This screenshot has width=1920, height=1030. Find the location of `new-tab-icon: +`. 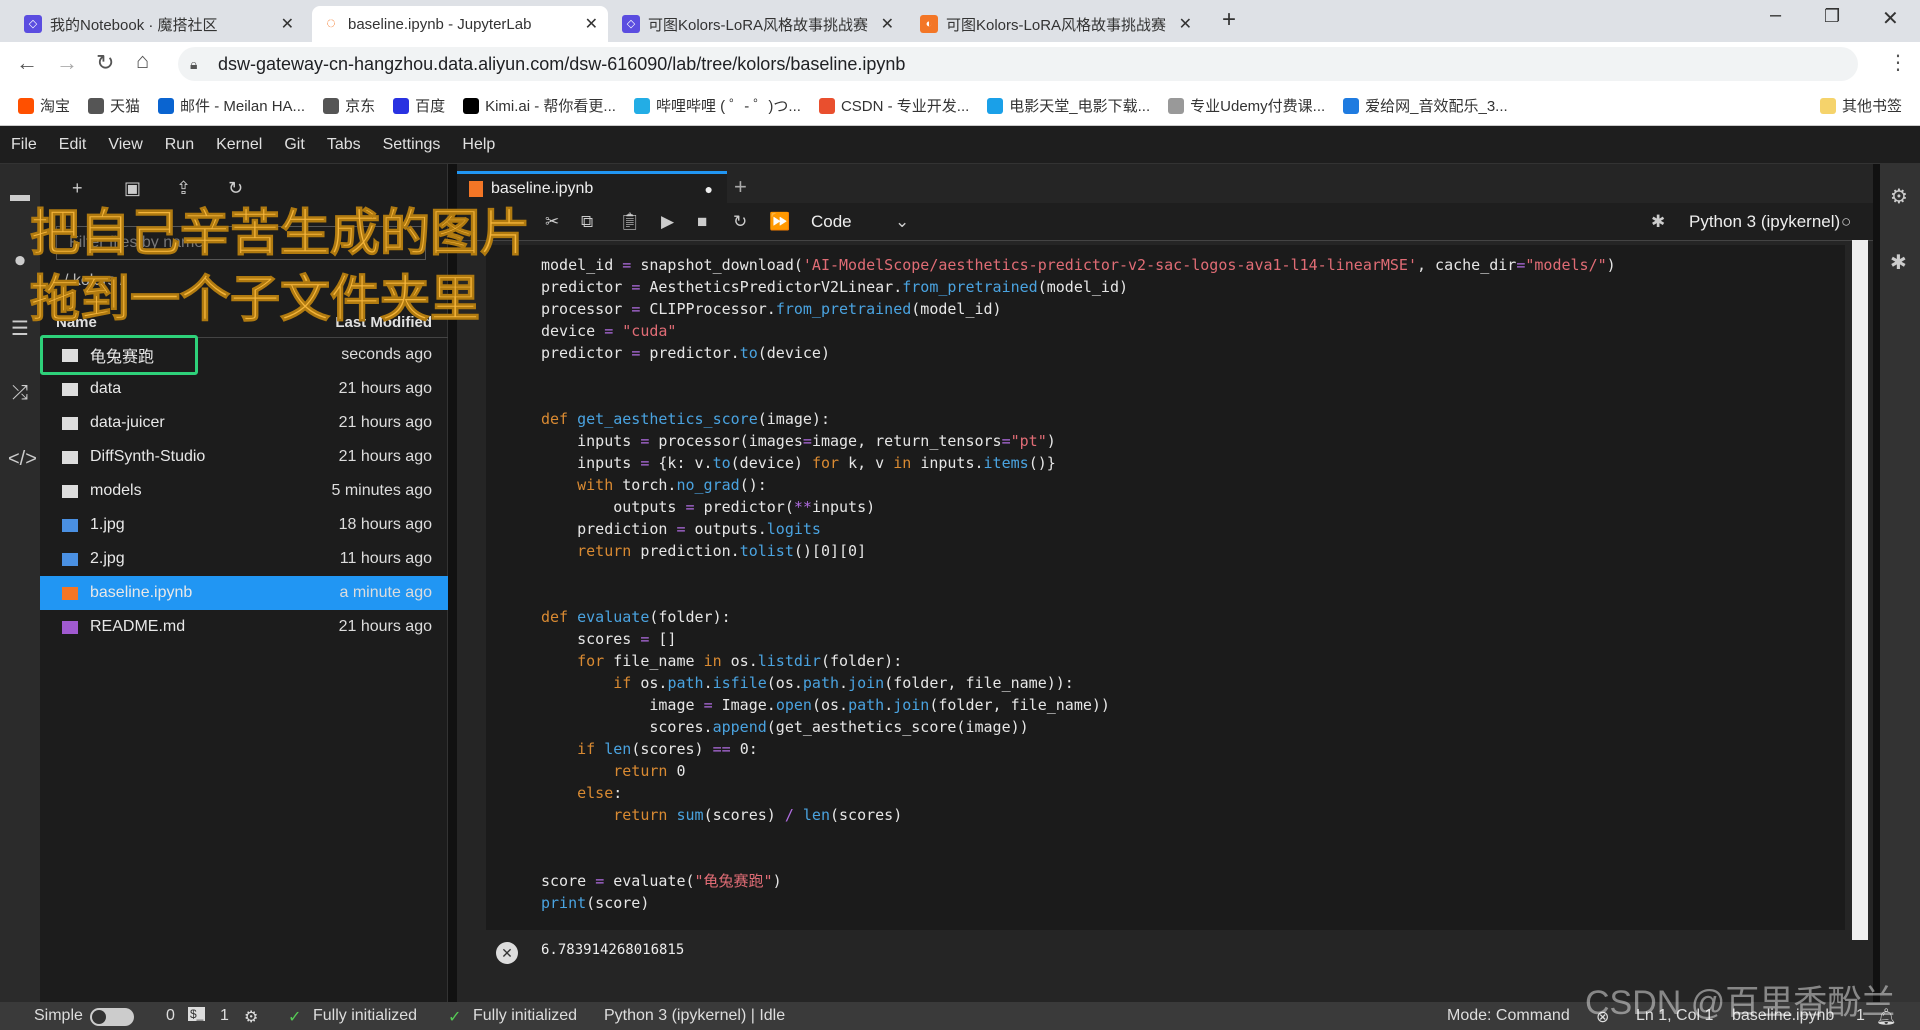

new-tab-icon: + is located at coordinates (740, 187).